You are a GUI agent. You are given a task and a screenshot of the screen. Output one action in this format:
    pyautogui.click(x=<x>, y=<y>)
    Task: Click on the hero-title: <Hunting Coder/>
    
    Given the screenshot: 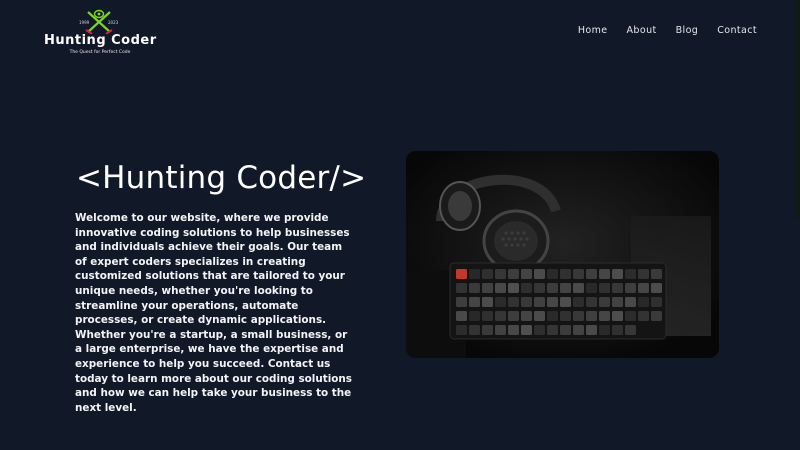 What is the action you would take?
    pyautogui.click(x=221, y=178)
    